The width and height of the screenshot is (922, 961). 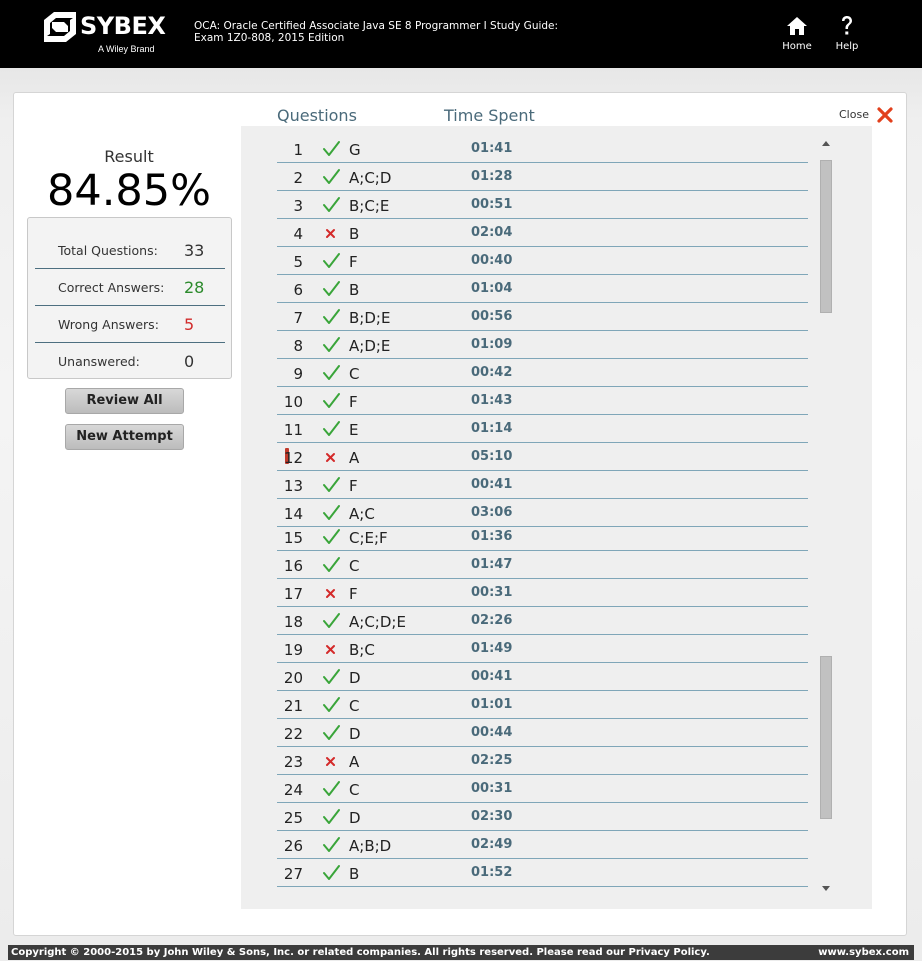 I want to click on question-row: 10 F 01:43, so click(x=542, y=401).